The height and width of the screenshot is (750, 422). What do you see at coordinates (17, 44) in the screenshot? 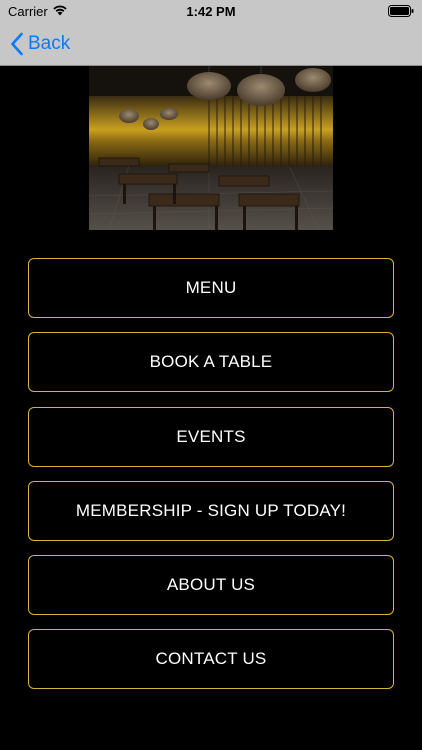
I see `chevron-left-icon` at bounding box center [17, 44].